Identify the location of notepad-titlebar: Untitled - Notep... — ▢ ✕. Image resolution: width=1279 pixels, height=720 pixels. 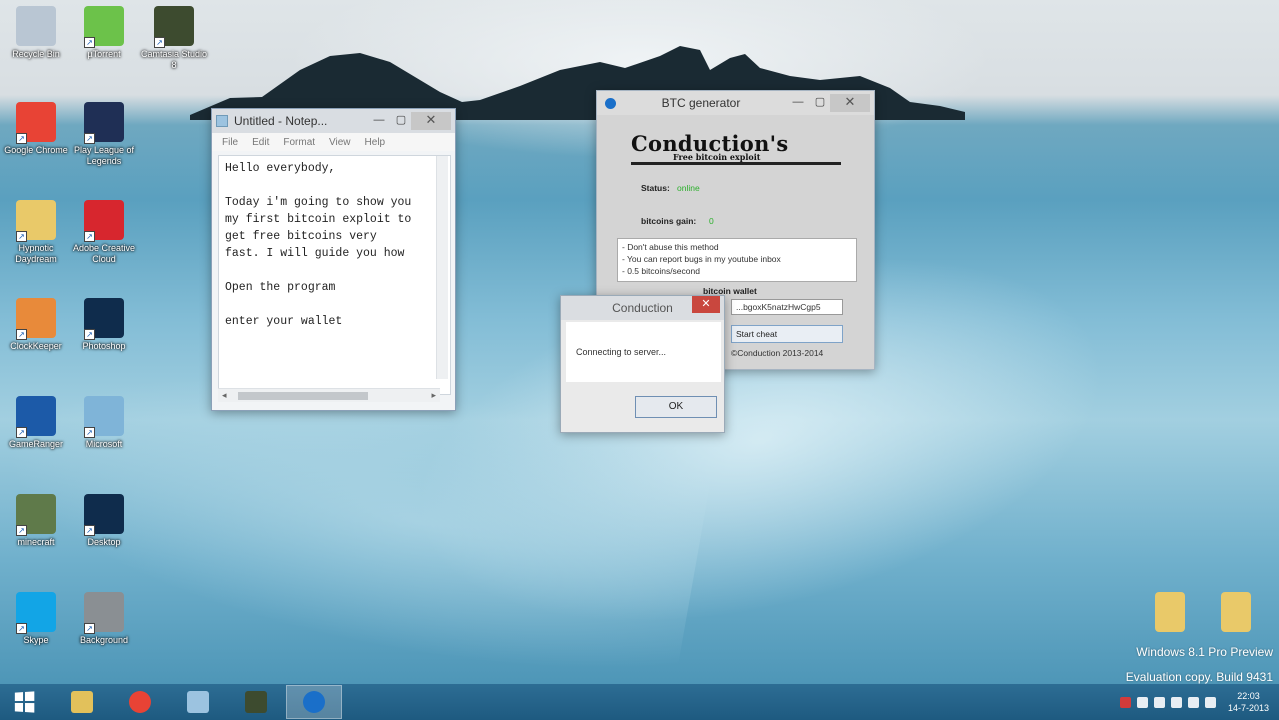
(333, 121).